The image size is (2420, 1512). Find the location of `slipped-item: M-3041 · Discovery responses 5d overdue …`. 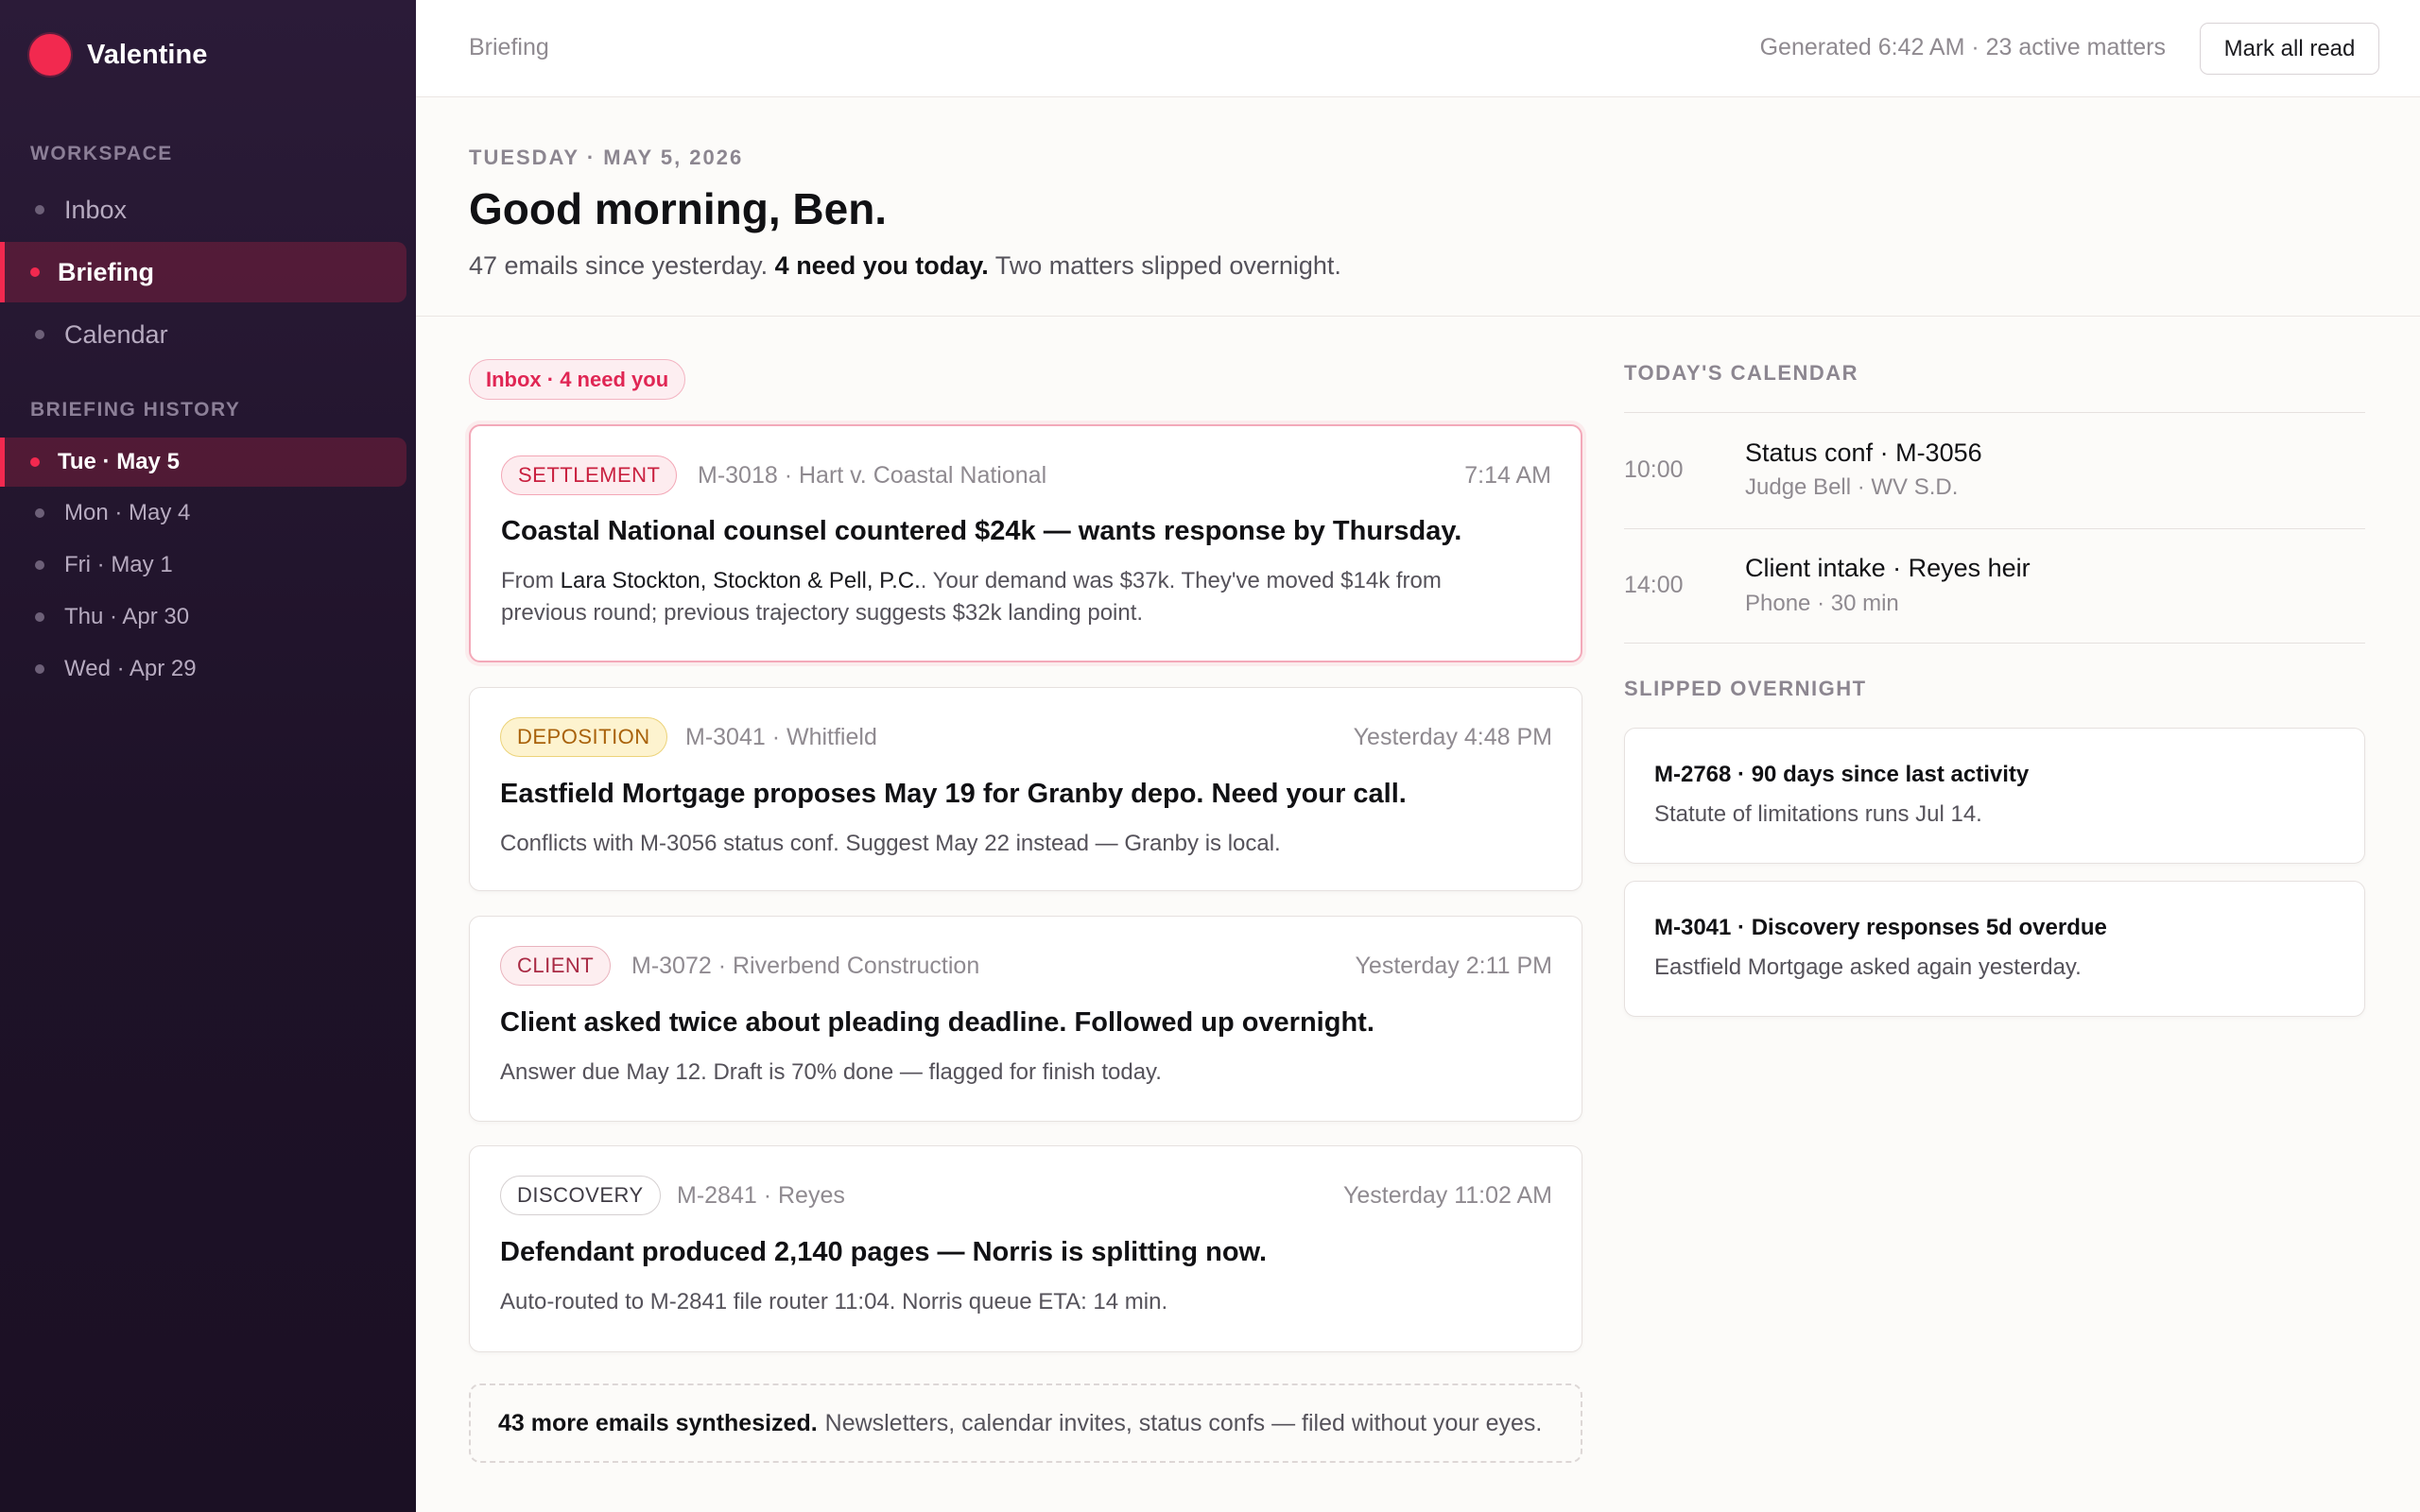

slipped-item: M-3041 · Discovery responses 5d overdue … is located at coordinates (1994, 949).